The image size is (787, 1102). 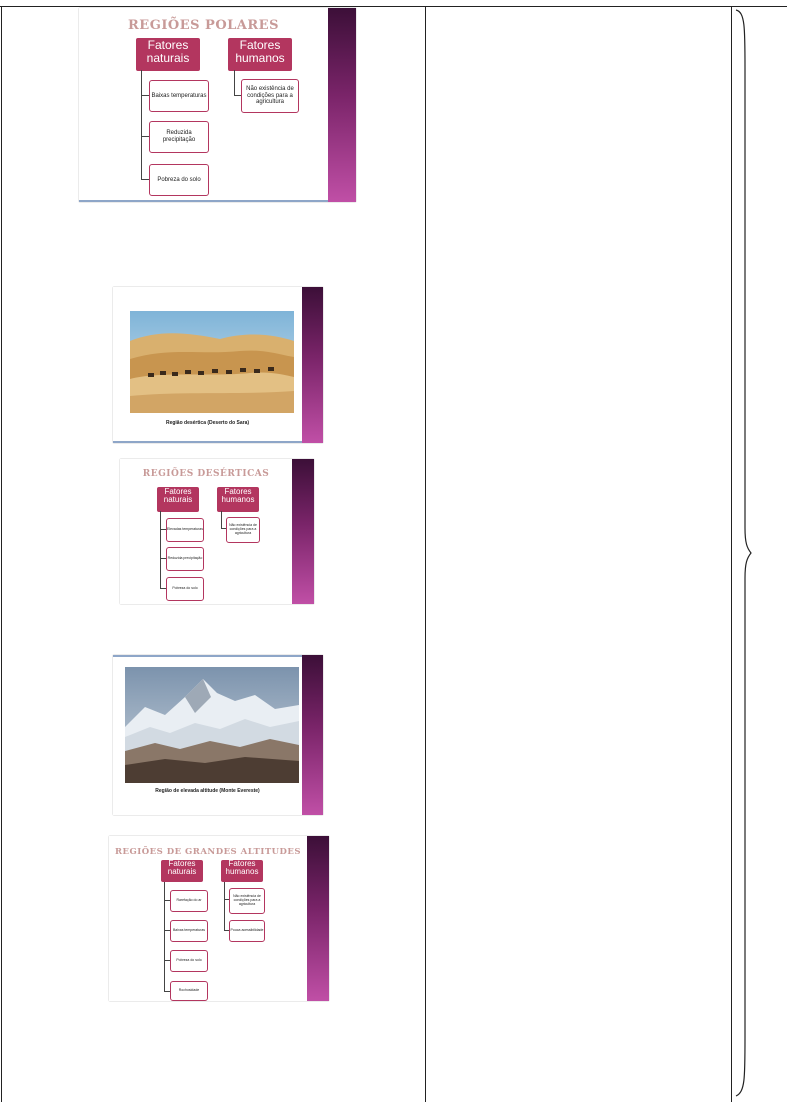 What do you see at coordinates (207, 423) in the screenshot?
I see `photo-caption: Região desértica (Deserto do Sara)` at bounding box center [207, 423].